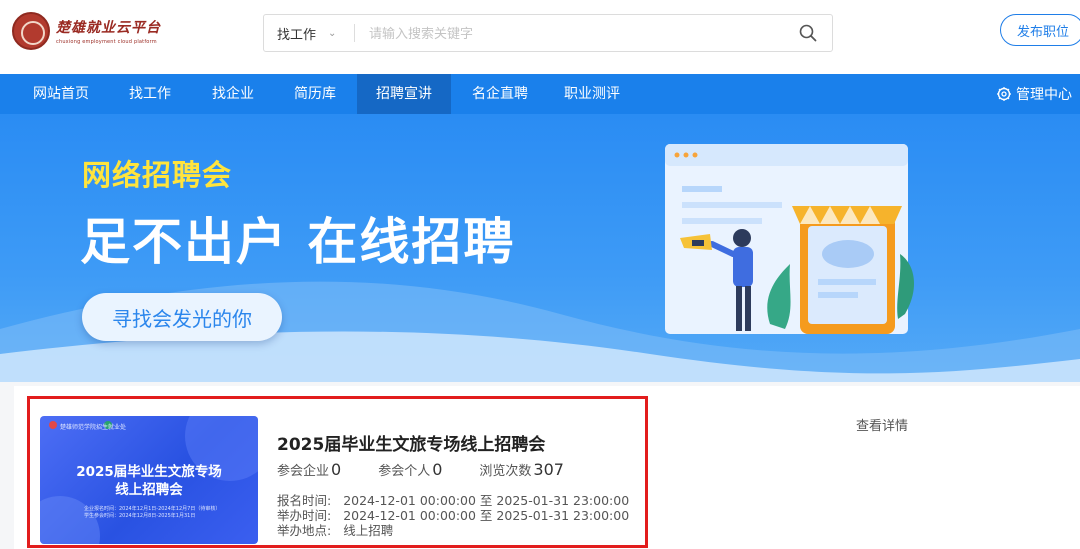 The width and height of the screenshot is (1080, 549). What do you see at coordinates (1044, 95) in the screenshot?
I see `admin-center-label: 管理中心` at bounding box center [1044, 95].